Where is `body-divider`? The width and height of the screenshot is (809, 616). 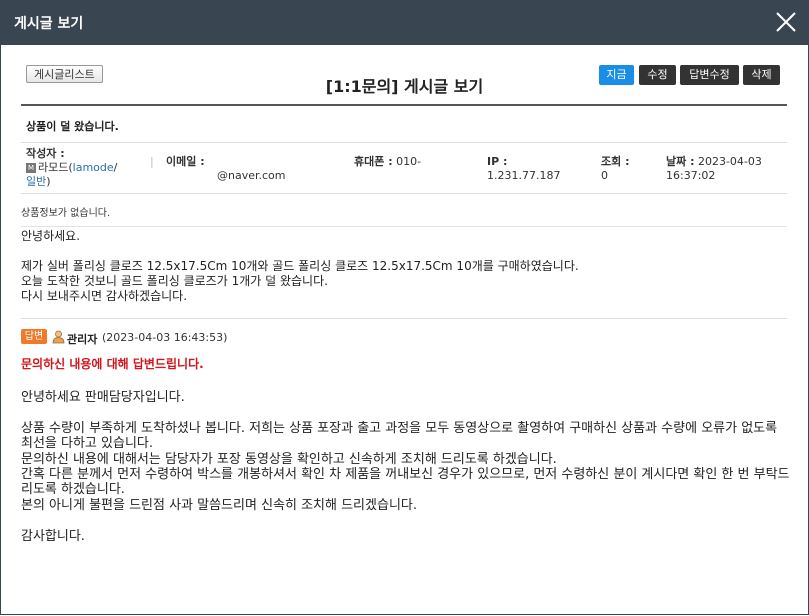
body-divider is located at coordinates (404, 226).